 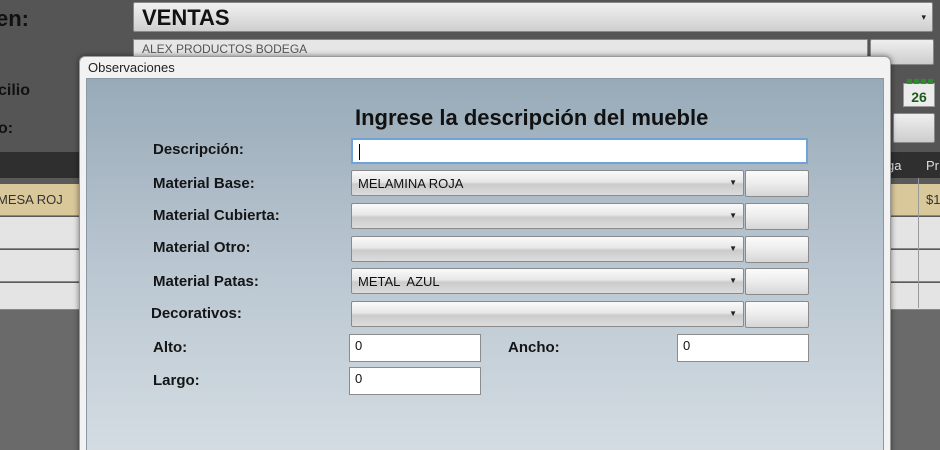 I want to click on descripcion-input, so click(x=579, y=151).